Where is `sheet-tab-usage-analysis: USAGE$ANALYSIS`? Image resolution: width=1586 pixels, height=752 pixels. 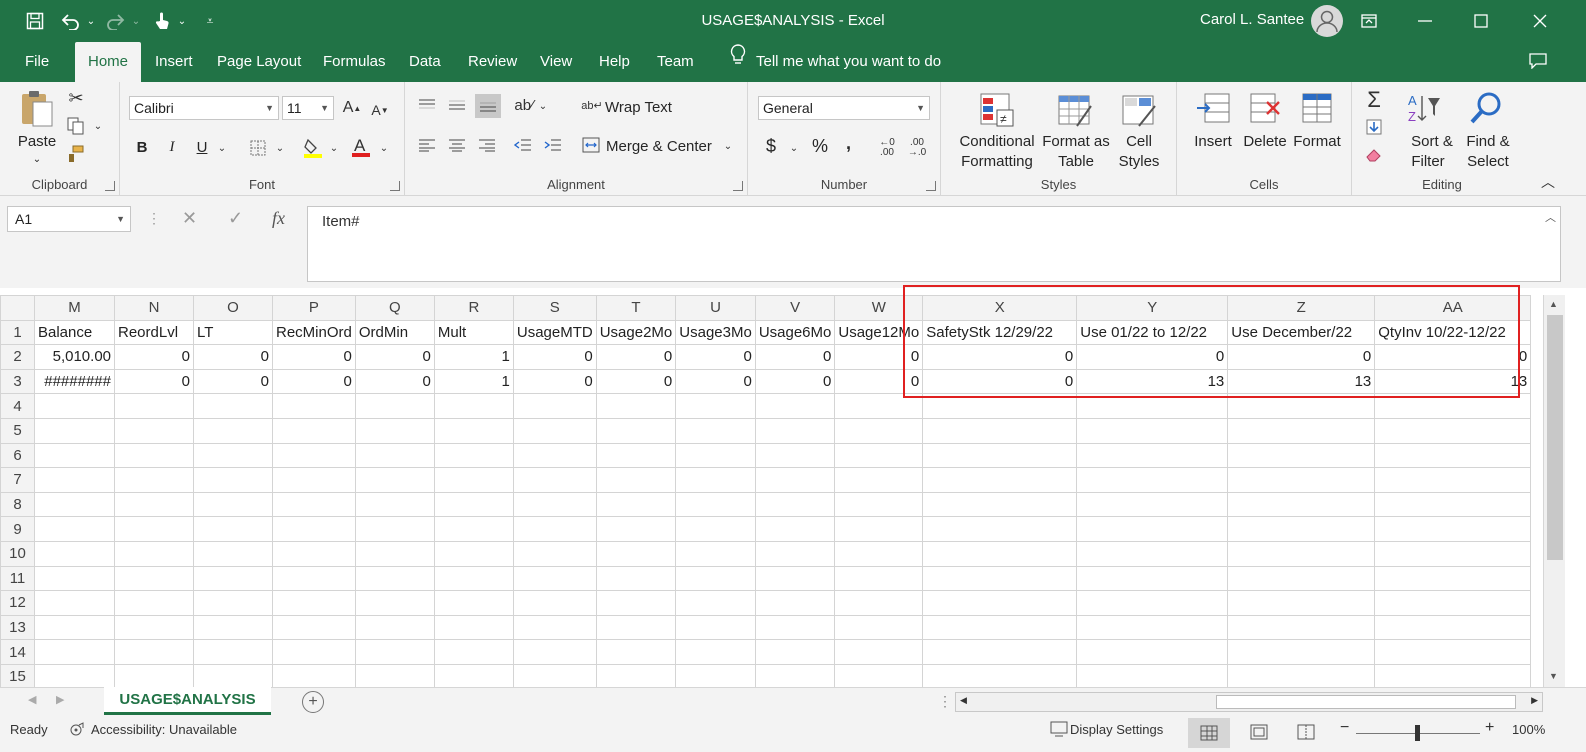
sheet-tab-usage-analysis: USAGE$ANALYSIS is located at coordinates (187, 701).